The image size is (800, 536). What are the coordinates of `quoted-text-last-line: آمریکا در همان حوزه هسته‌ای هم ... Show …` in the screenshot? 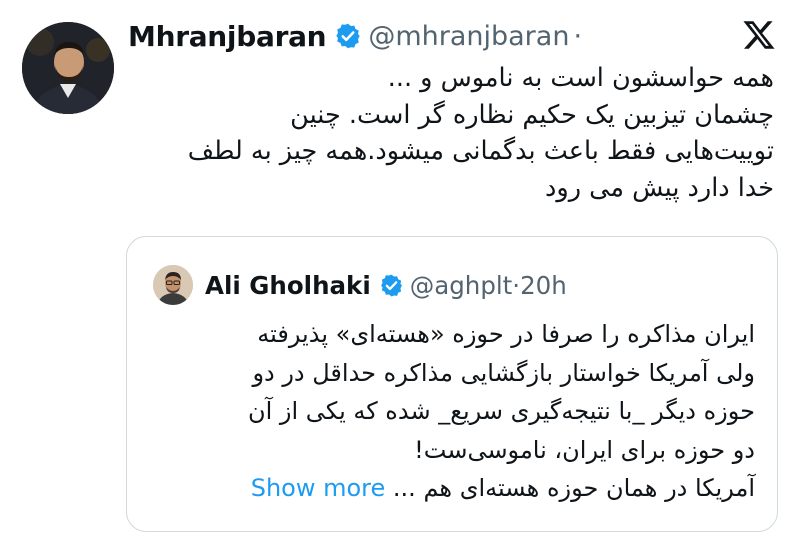 It's located at (451, 488).